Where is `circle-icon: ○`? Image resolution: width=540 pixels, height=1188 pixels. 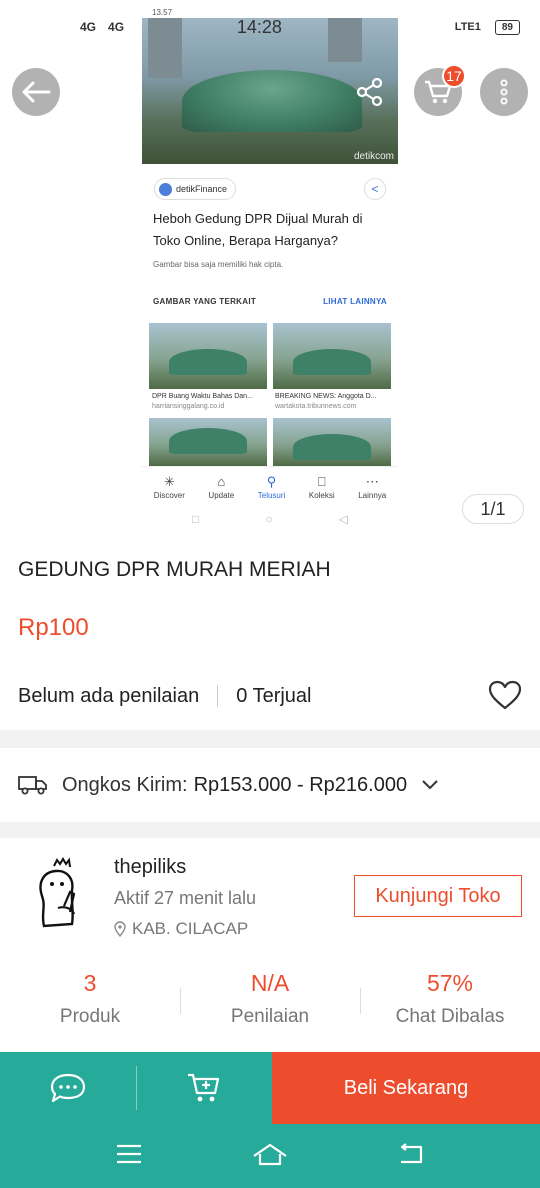 circle-icon: ○ is located at coordinates (269, 519).